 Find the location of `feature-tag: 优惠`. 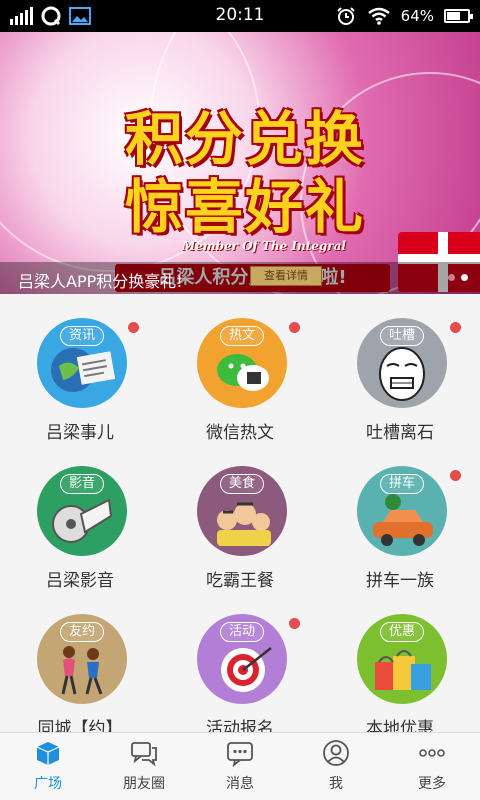

feature-tag: 优惠 is located at coordinates (402, 632).